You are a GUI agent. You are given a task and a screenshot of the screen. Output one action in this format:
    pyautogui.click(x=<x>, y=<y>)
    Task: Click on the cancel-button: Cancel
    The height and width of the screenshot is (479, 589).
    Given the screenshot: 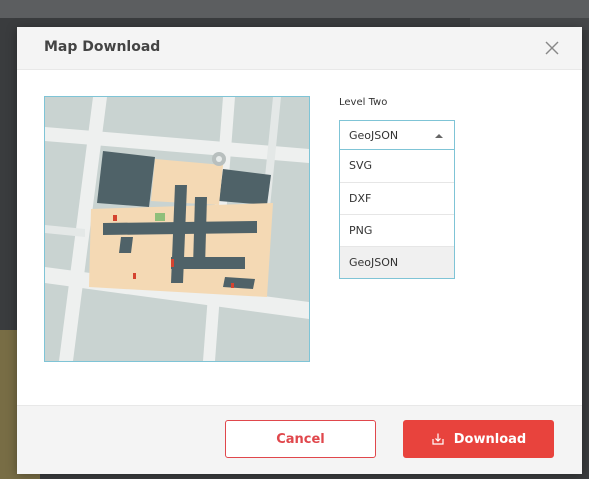 What is the action you would take?
    pyautogui.click(x=300, y=439)
    